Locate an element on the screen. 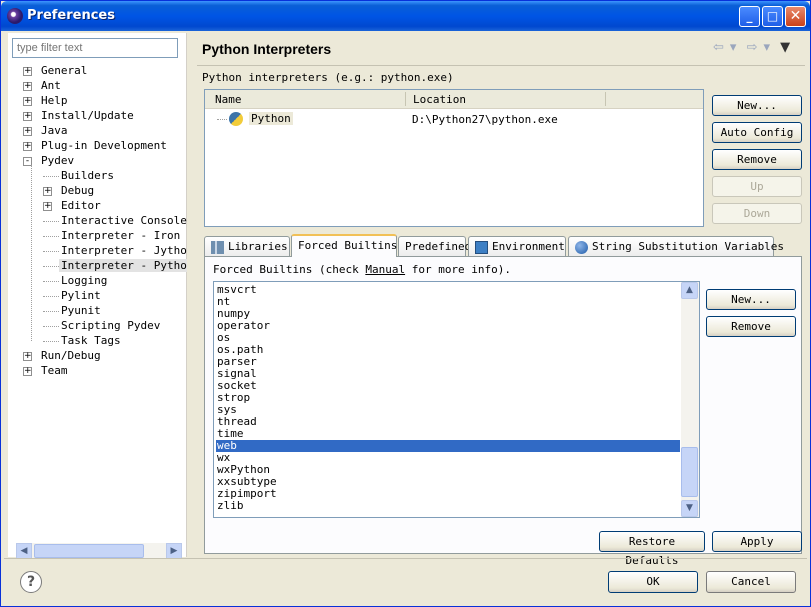 This screenshot has width=811, height=607. back-arrow-icon: ⇦ is located at coordinates (718, 47).